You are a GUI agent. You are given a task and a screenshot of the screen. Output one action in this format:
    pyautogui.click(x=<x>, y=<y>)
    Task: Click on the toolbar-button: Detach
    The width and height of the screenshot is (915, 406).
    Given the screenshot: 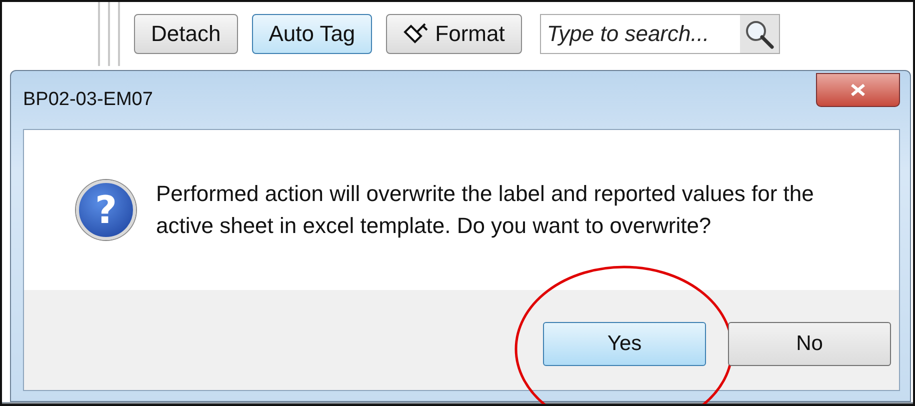 What is the action you would take?
    pyautogui.click(x=186, y=34)
    